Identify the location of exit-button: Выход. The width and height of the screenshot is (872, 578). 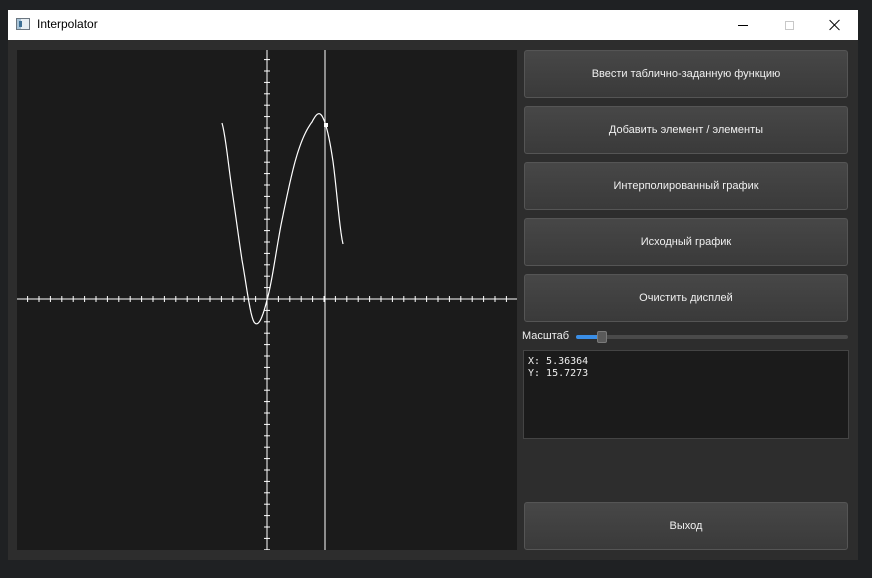
(686, 526).